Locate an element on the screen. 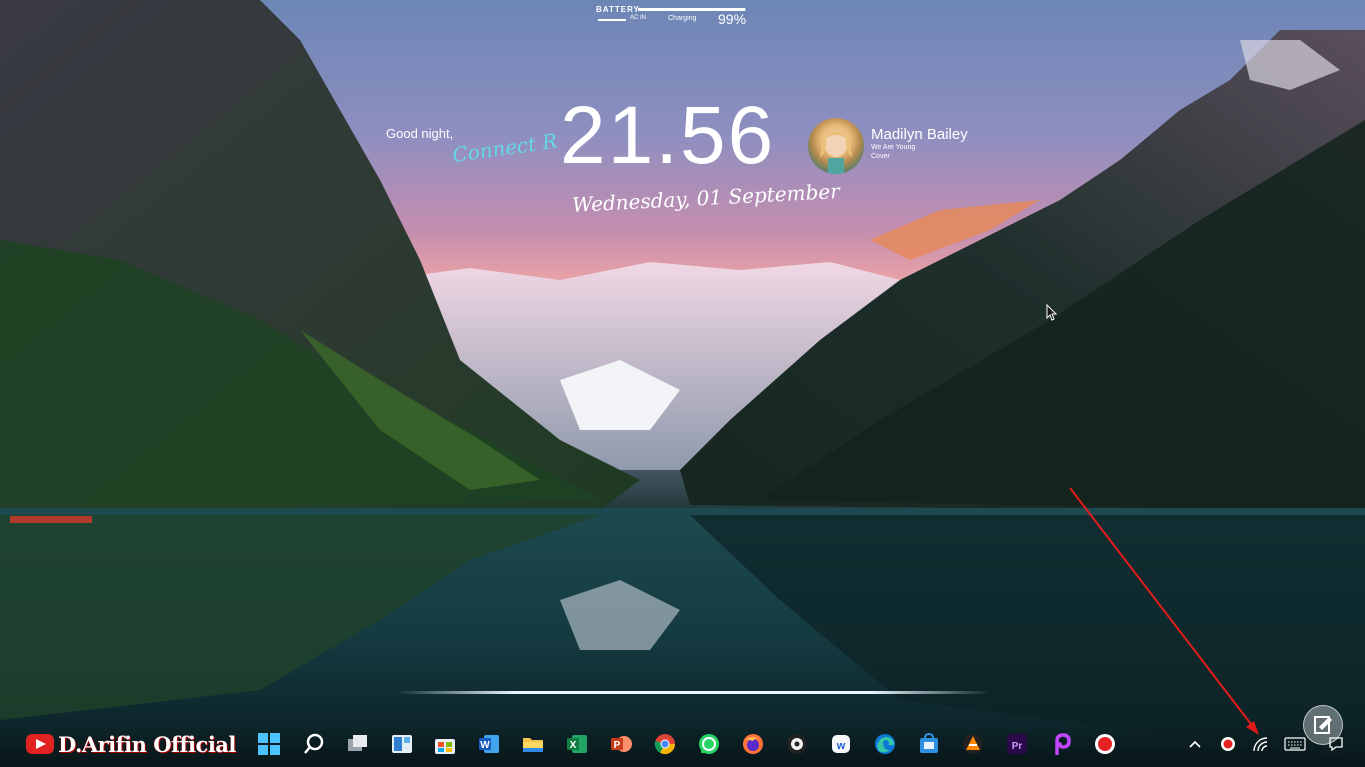 The width and height of the screenshot is (1365, 767). premiere-icon: Pr is located at coordinates (1017, 744).